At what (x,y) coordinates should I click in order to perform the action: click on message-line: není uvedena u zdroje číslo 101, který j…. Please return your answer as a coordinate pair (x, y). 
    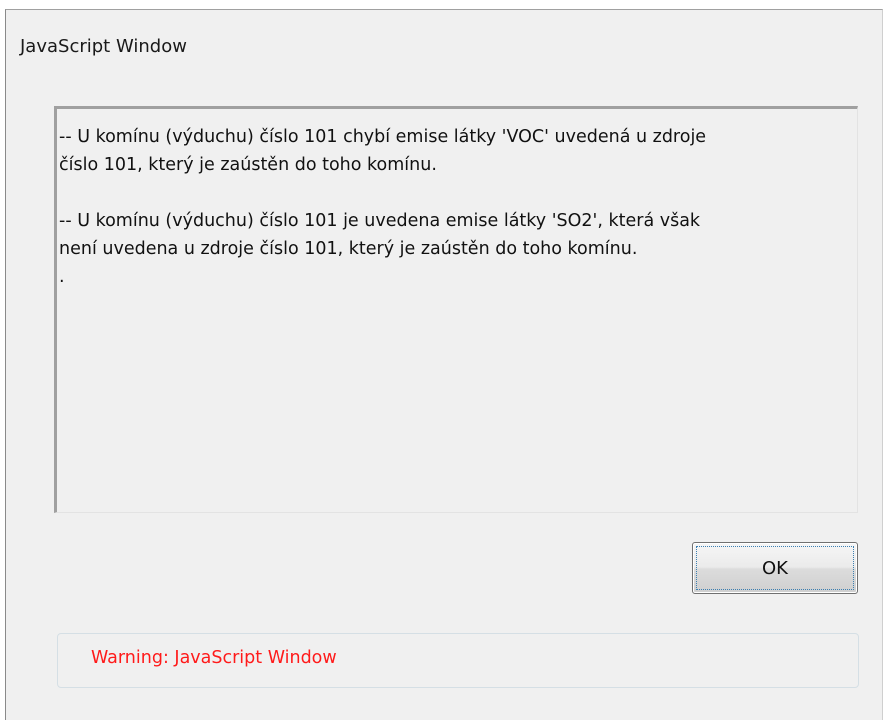
    Looking at the image, I should click on (348, 249).